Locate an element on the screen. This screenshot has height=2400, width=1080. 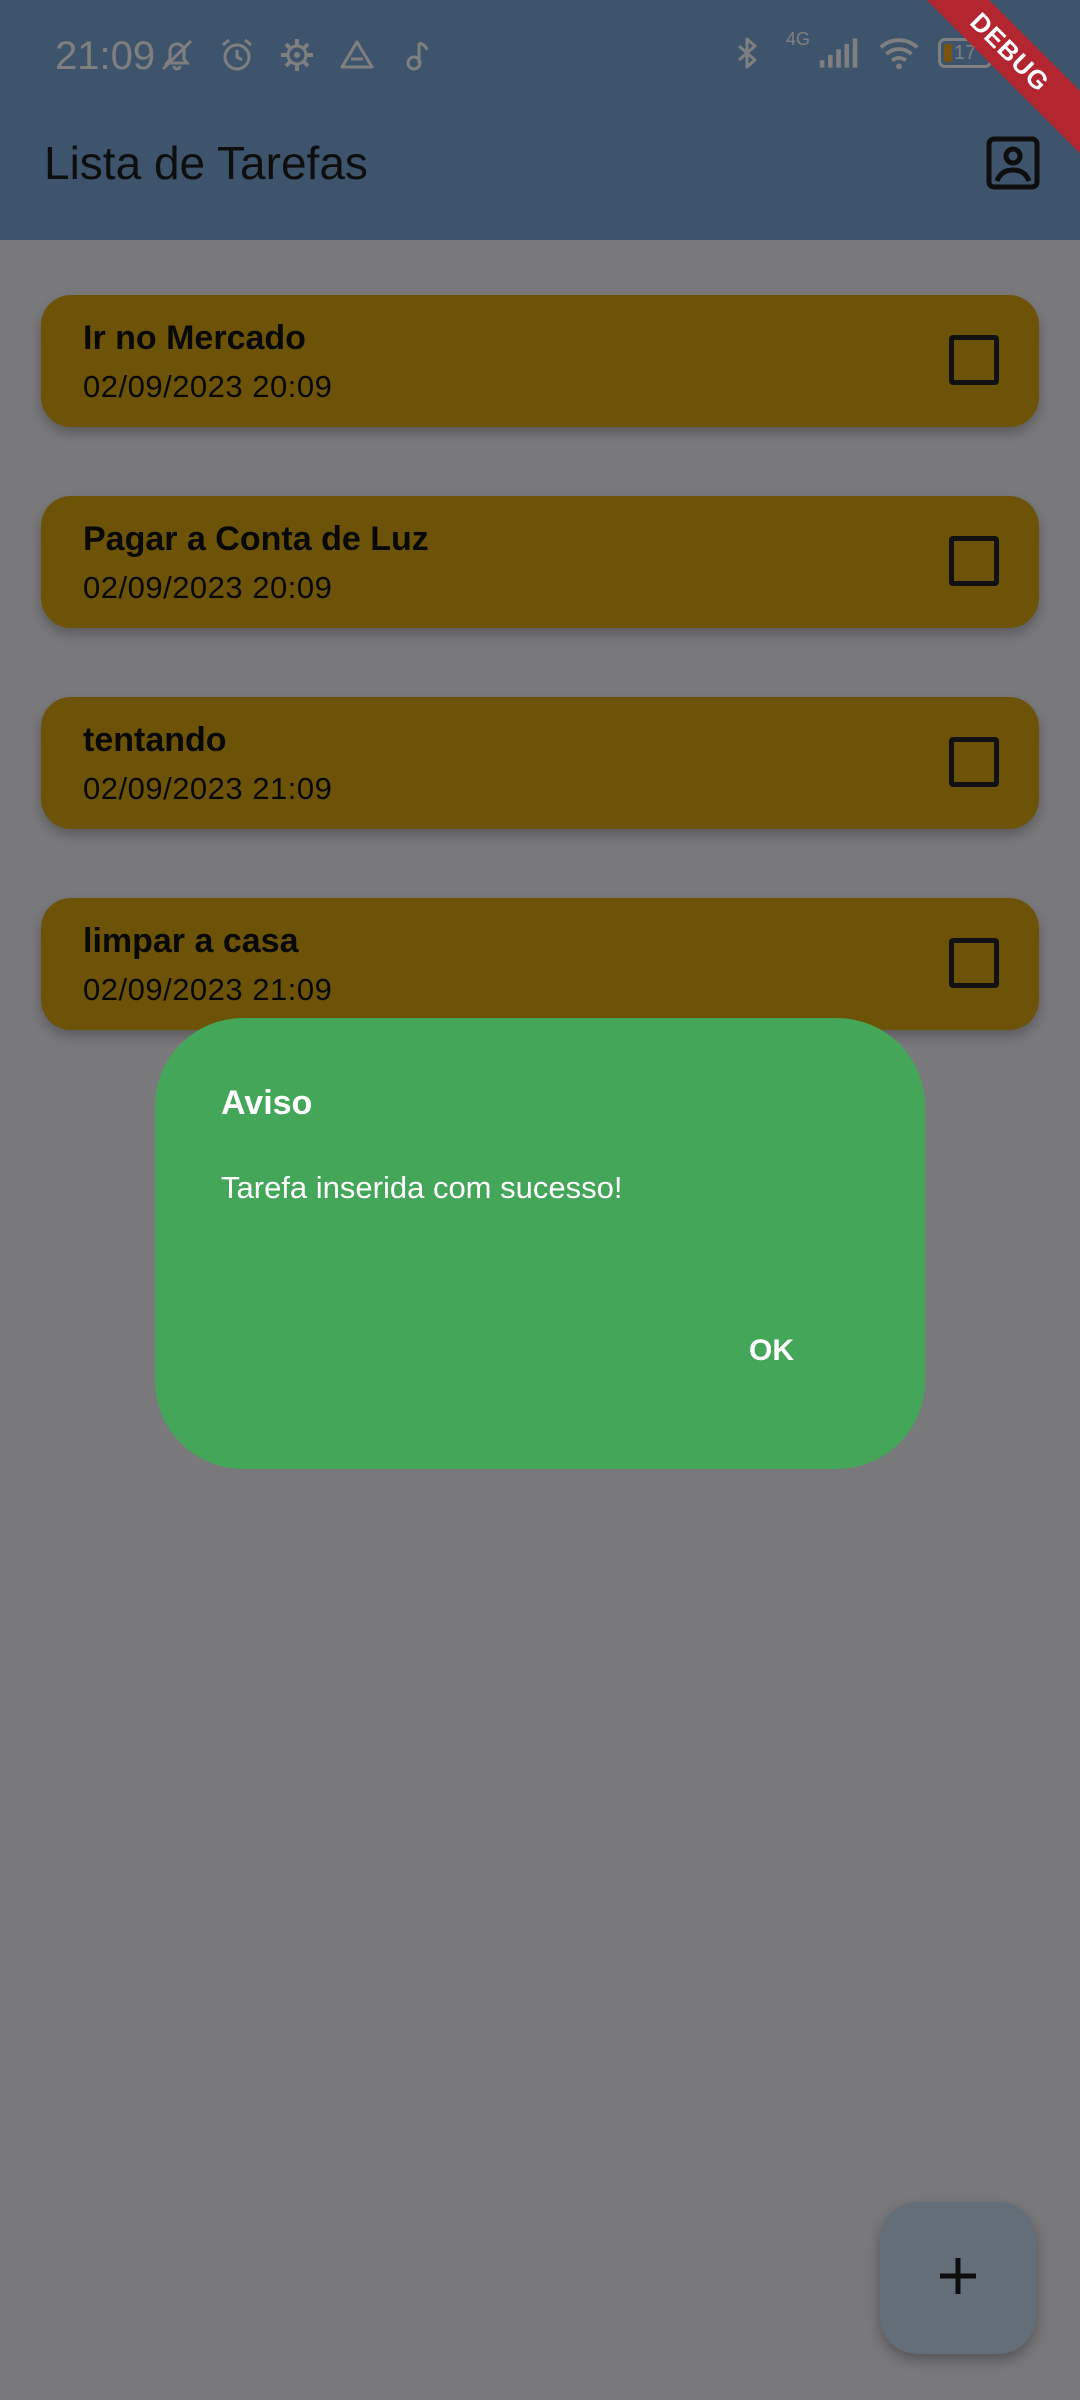
alert-dialog: Aviso Tarefa inserida com sucesso! OK is located at coordinates (540, 1243).